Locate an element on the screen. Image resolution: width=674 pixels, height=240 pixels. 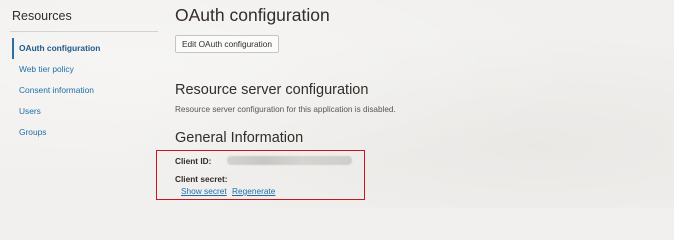
edit-oauth-configuration-button: Edit OAuth configuration is located at coordinates (227, 44).